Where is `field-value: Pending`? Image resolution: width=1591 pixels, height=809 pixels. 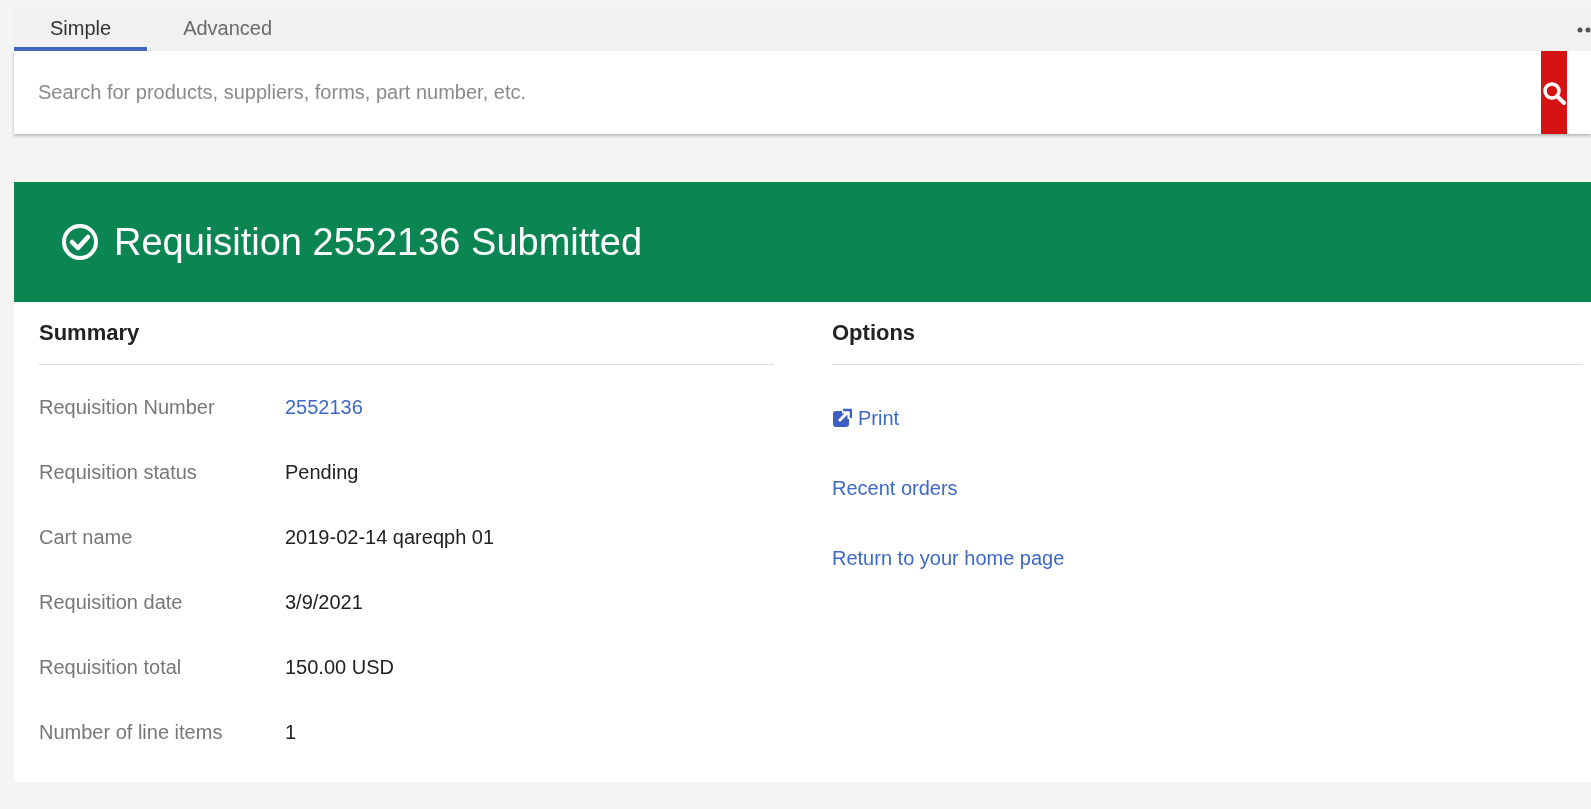
field-value: Pending is located at coordinates (322, 472).